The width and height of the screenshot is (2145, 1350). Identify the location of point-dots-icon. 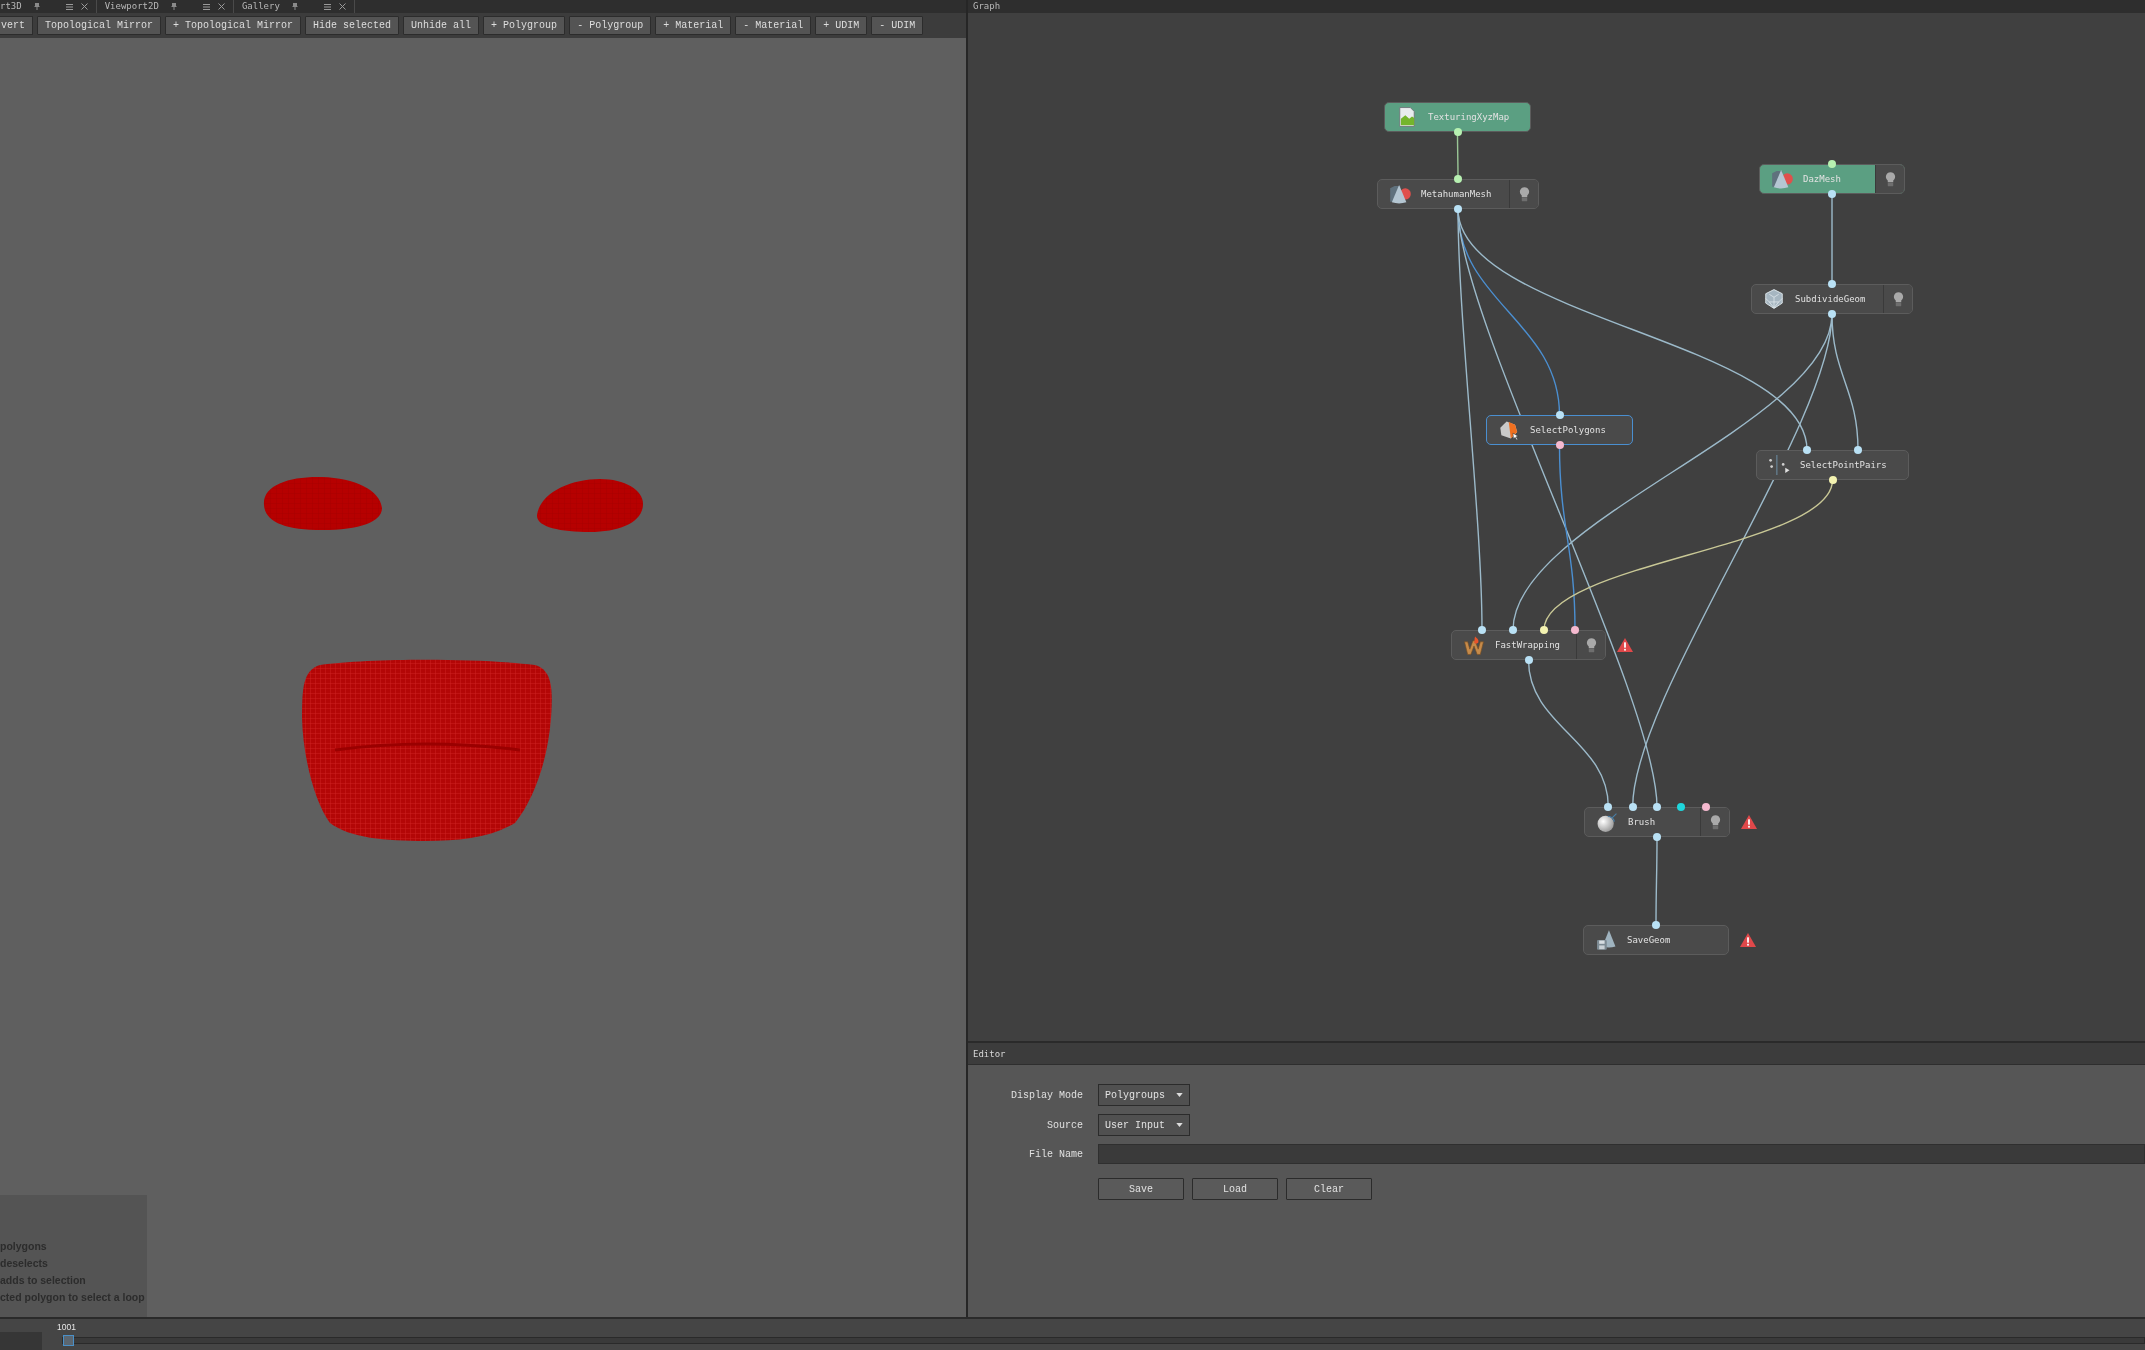
(1779, 465).